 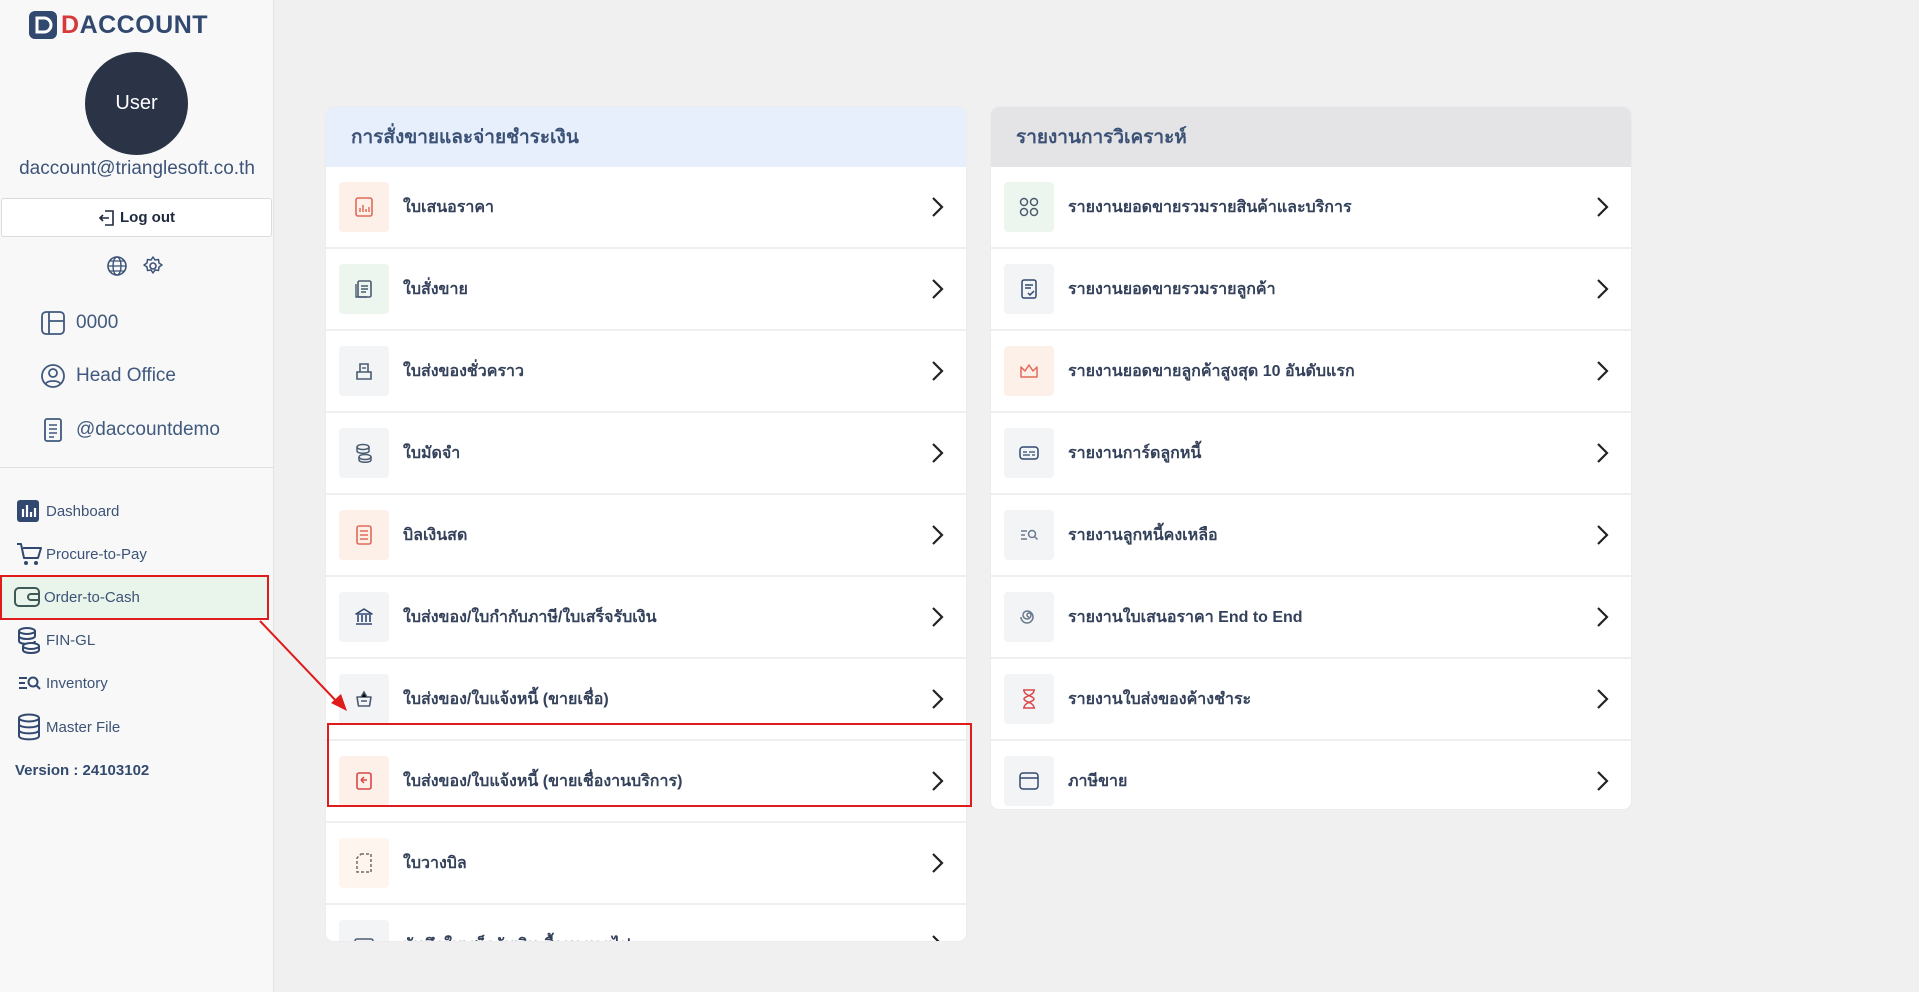 I want to click on brand-logo: DACCOUNT, so click(x=118, y=25).